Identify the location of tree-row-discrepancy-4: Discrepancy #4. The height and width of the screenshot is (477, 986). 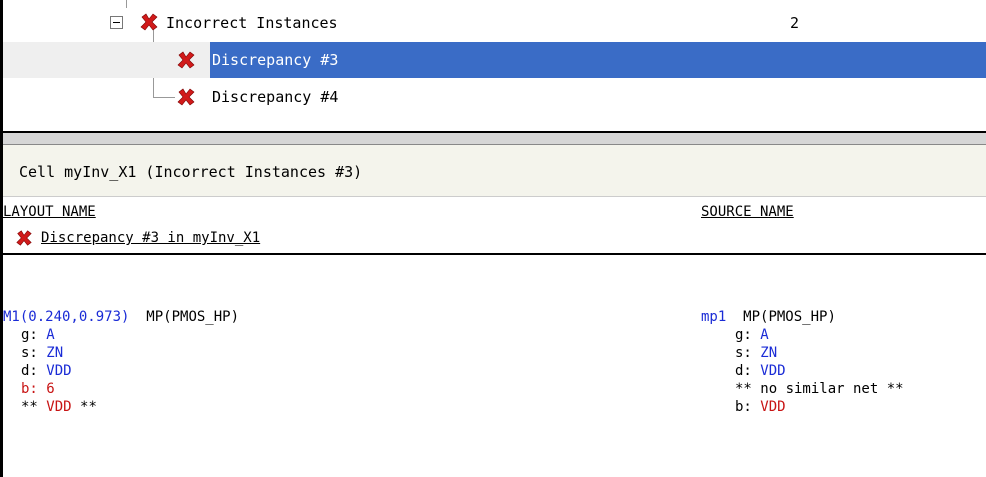
(494, 97).